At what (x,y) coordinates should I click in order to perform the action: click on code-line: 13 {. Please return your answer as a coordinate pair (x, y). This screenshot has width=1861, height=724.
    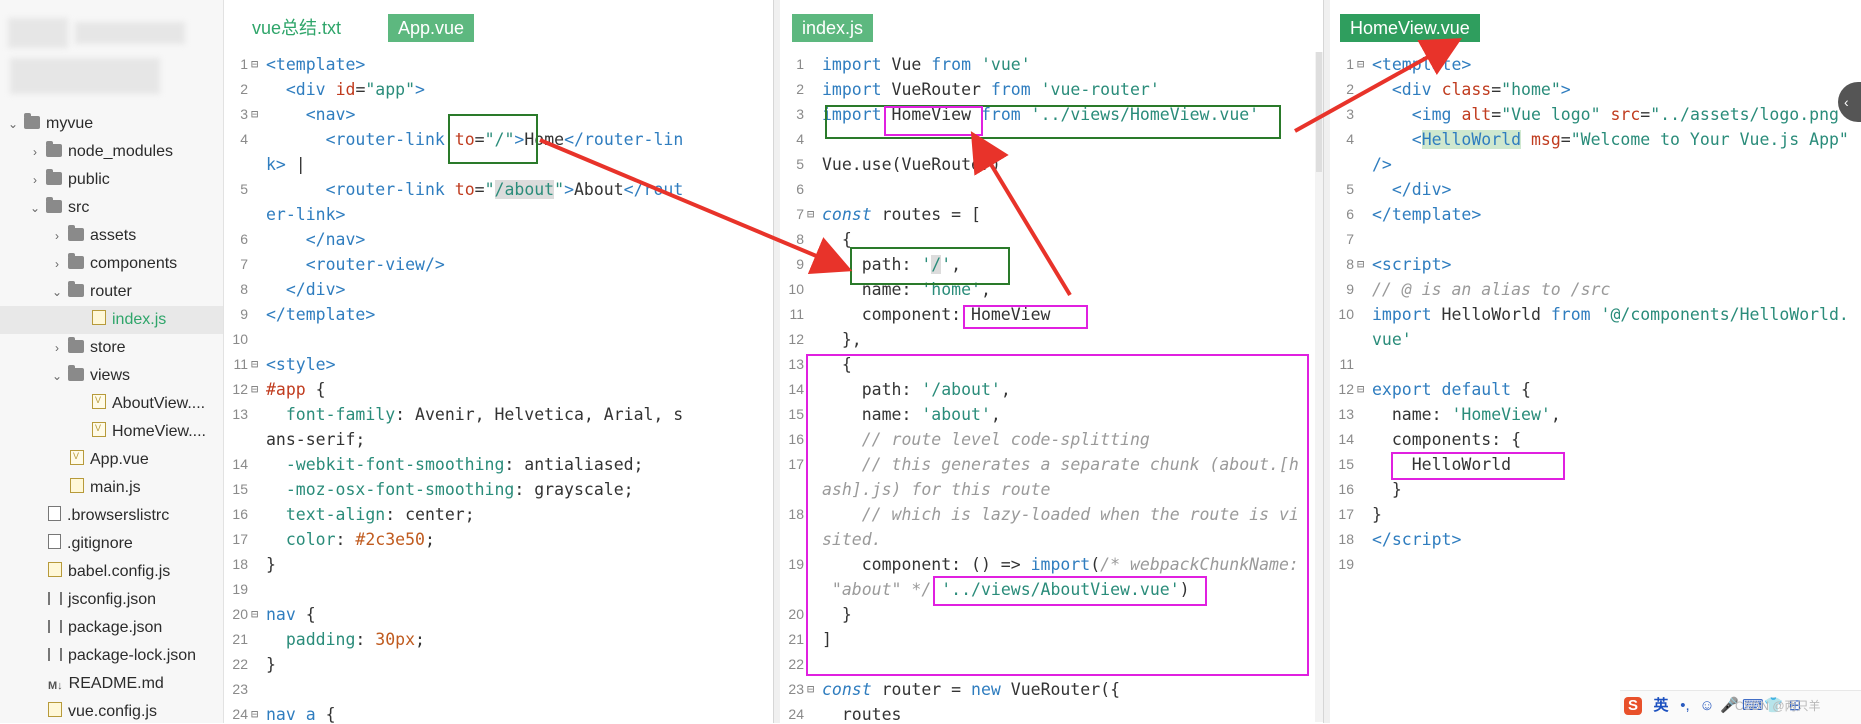
    Looking at the image, I should click on (1051, 364).